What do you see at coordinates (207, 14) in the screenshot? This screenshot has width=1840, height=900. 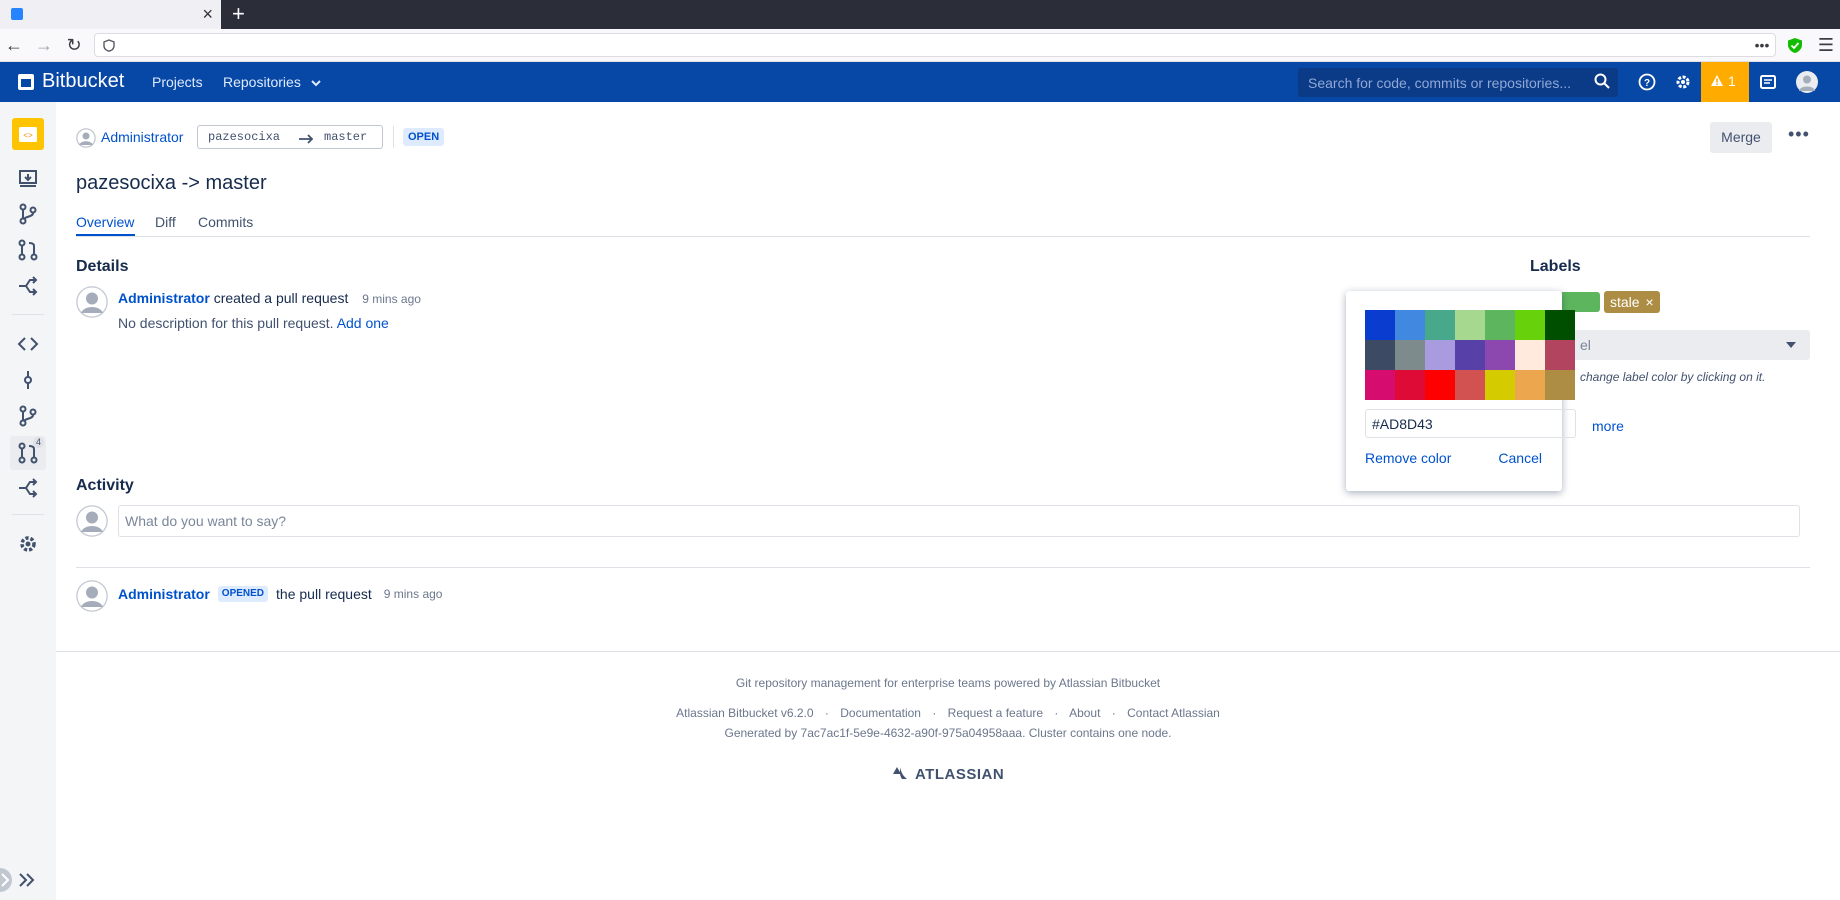 I see `close-tab-icon: ×` at bounding box center [207, 14].